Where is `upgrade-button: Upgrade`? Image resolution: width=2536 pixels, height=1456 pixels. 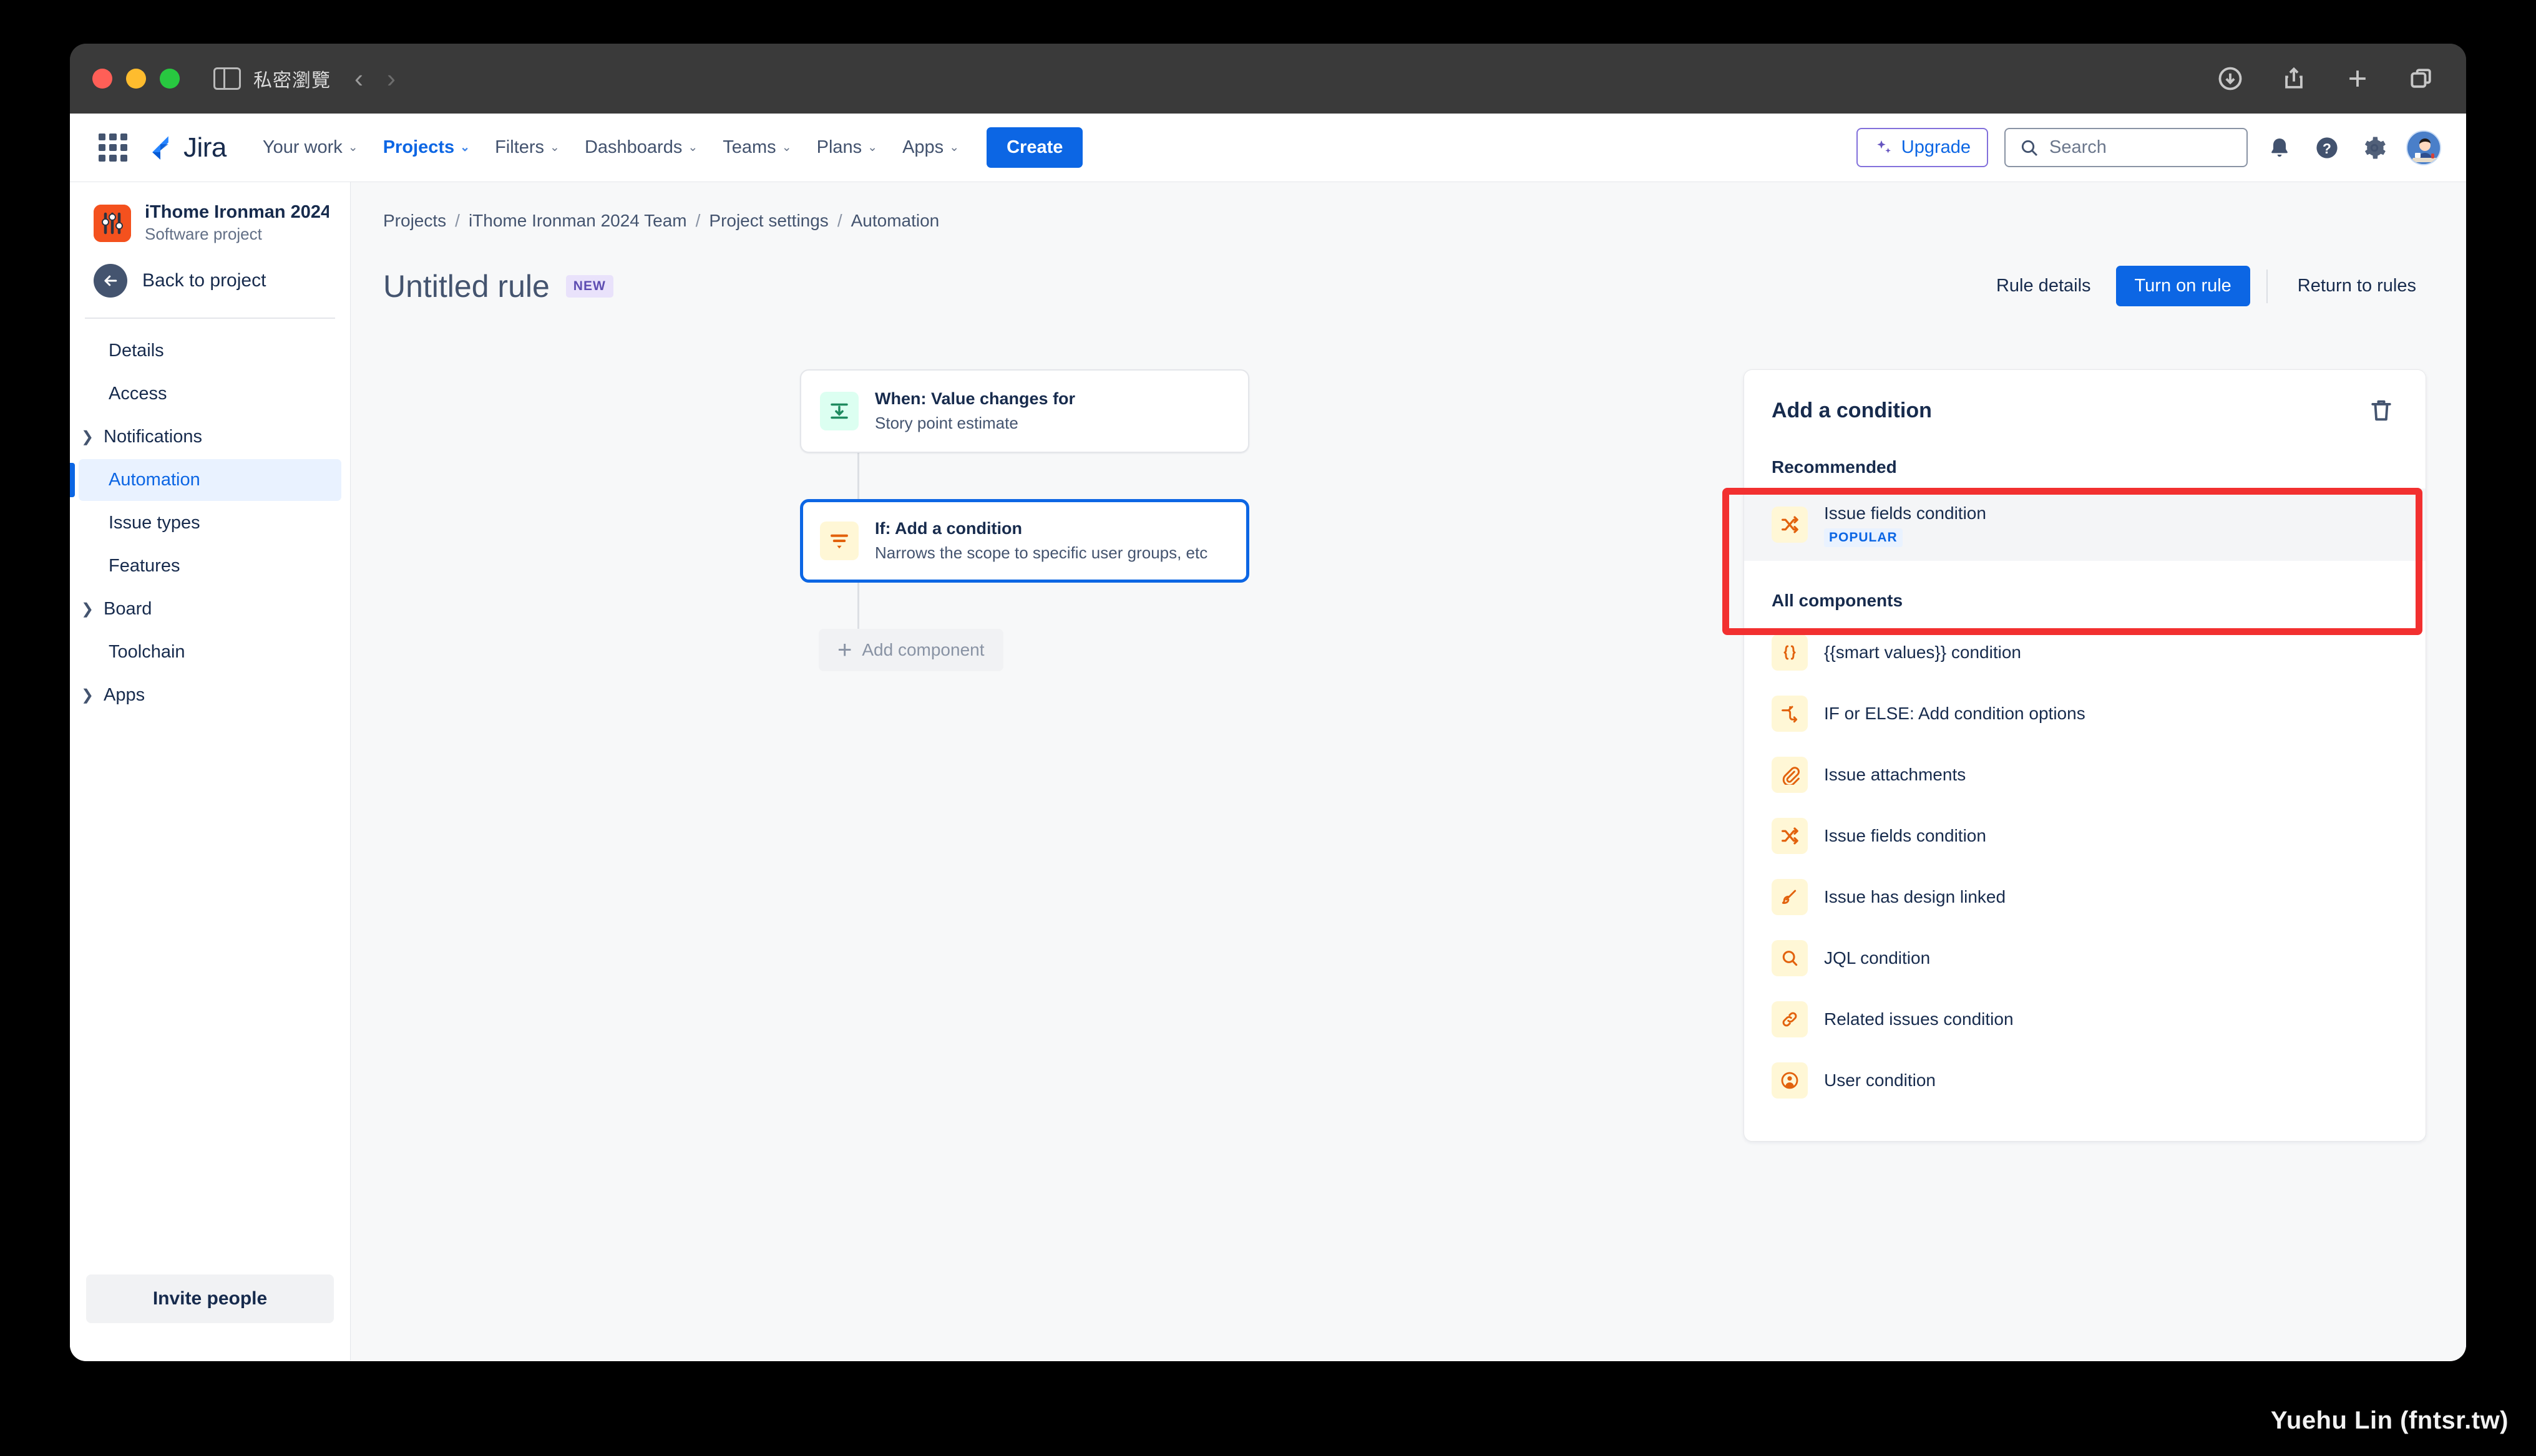 upgrade-button: Upgrade is located at coordinates (1922, 148).